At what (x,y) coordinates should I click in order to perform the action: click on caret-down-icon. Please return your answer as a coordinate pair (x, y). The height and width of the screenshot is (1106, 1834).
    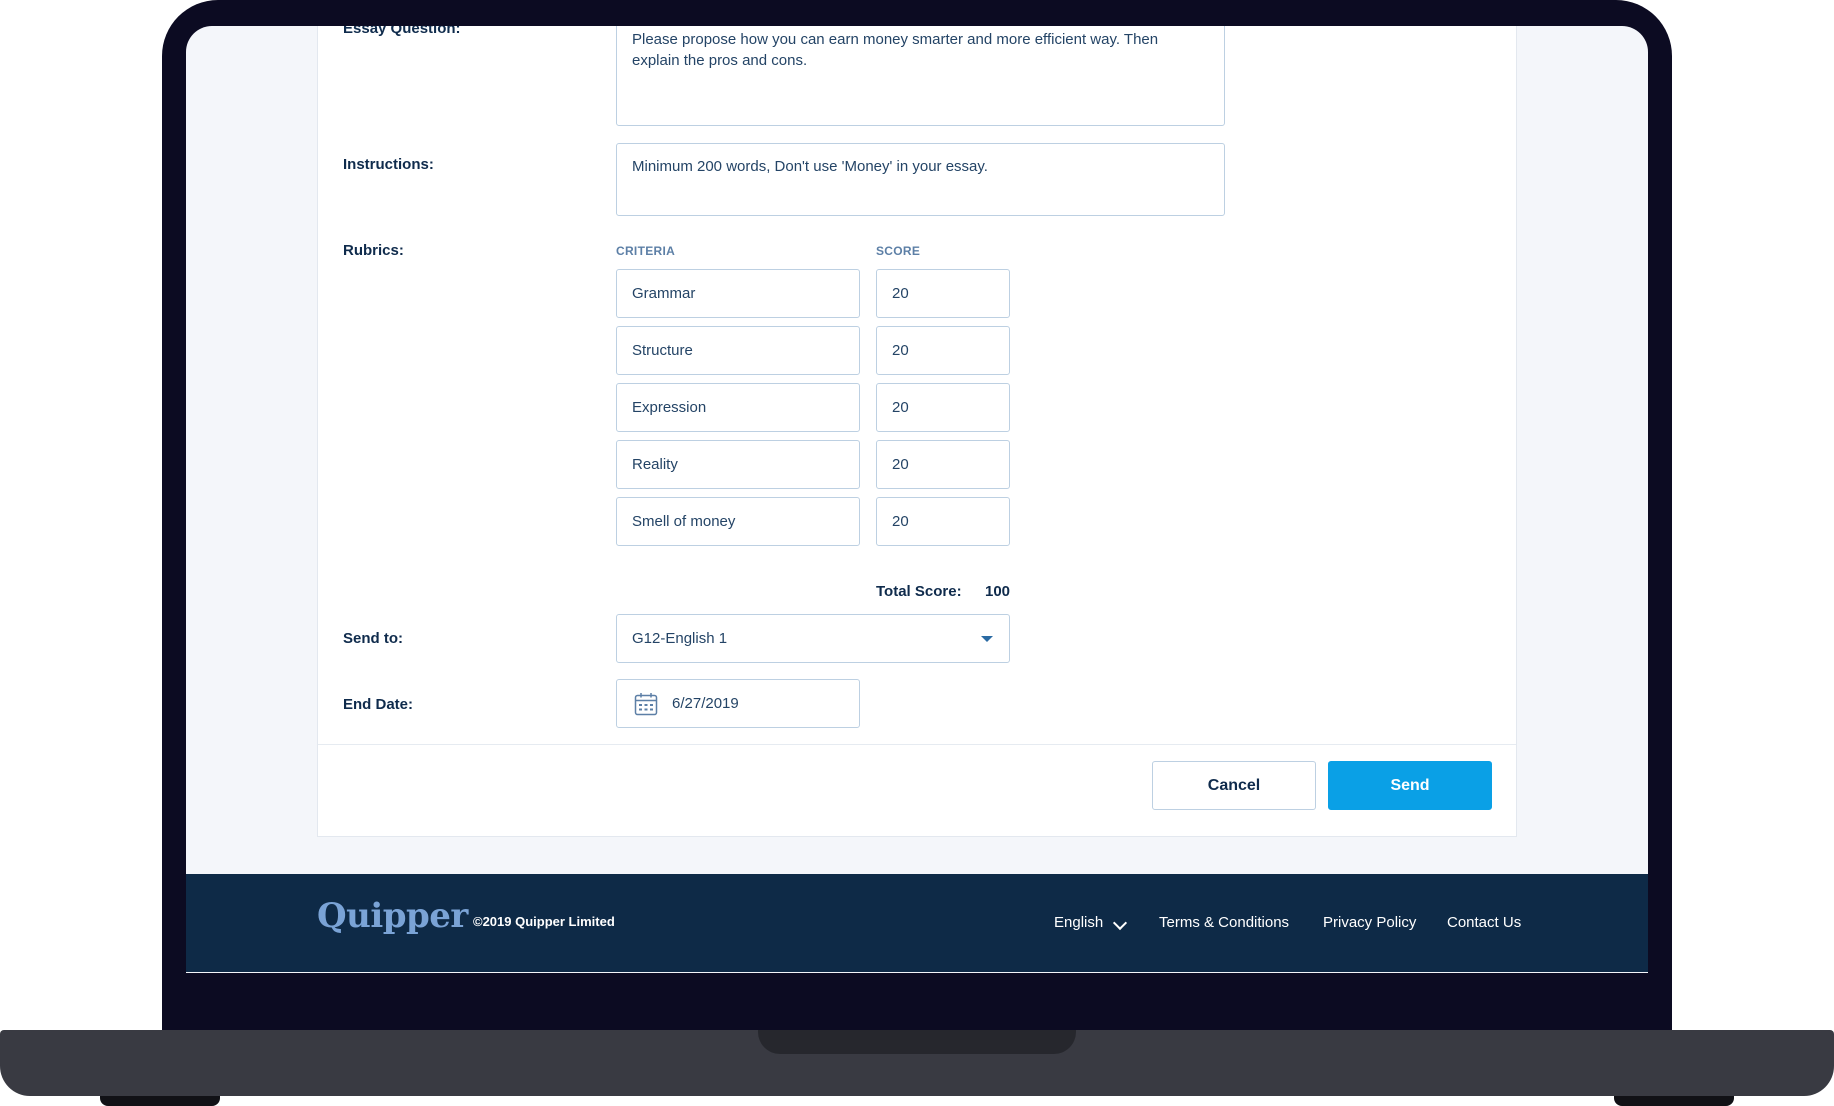
    Looking at the image, I should click on (987, 639).